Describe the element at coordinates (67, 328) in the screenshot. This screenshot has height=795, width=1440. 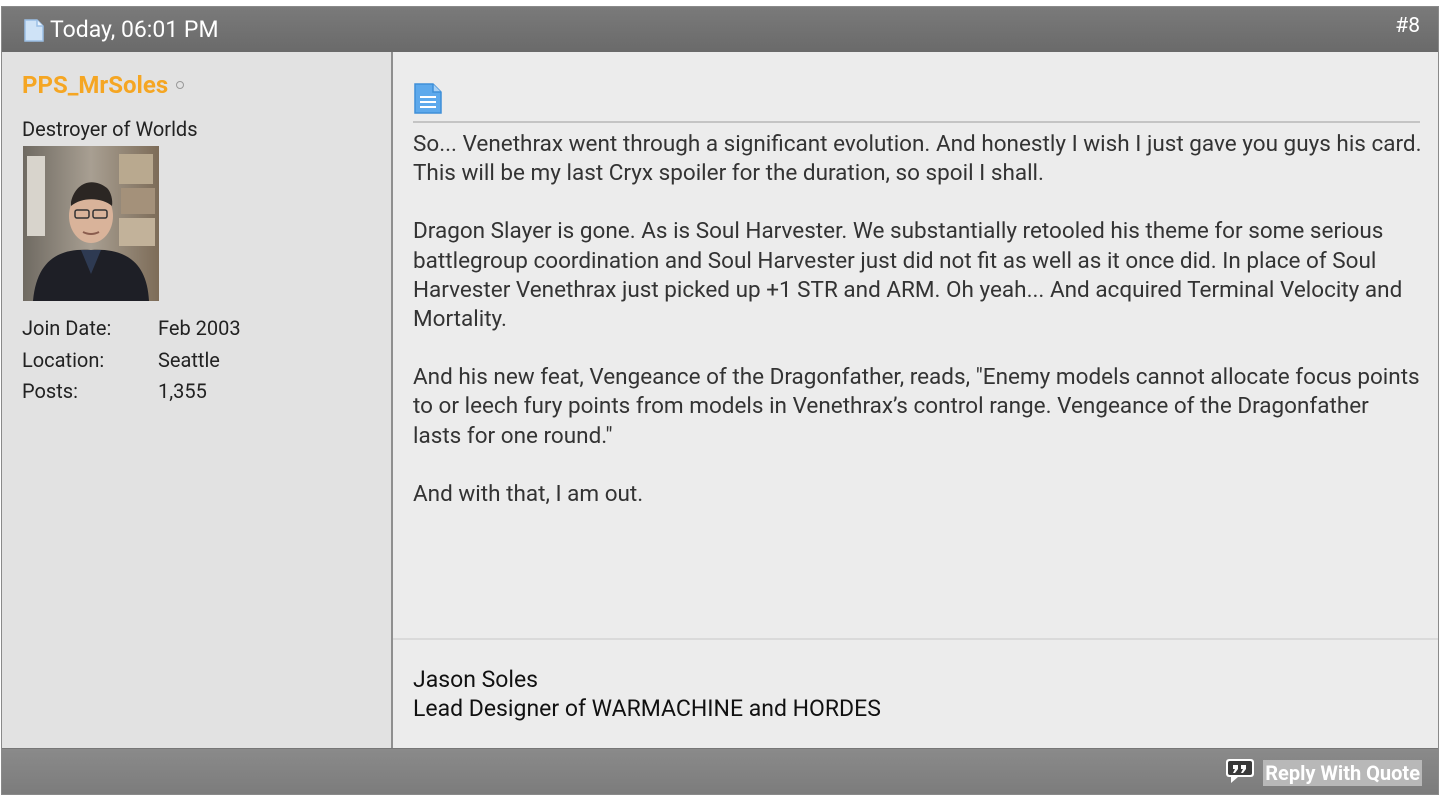
I see `stat-label: Join Date:` at that location.